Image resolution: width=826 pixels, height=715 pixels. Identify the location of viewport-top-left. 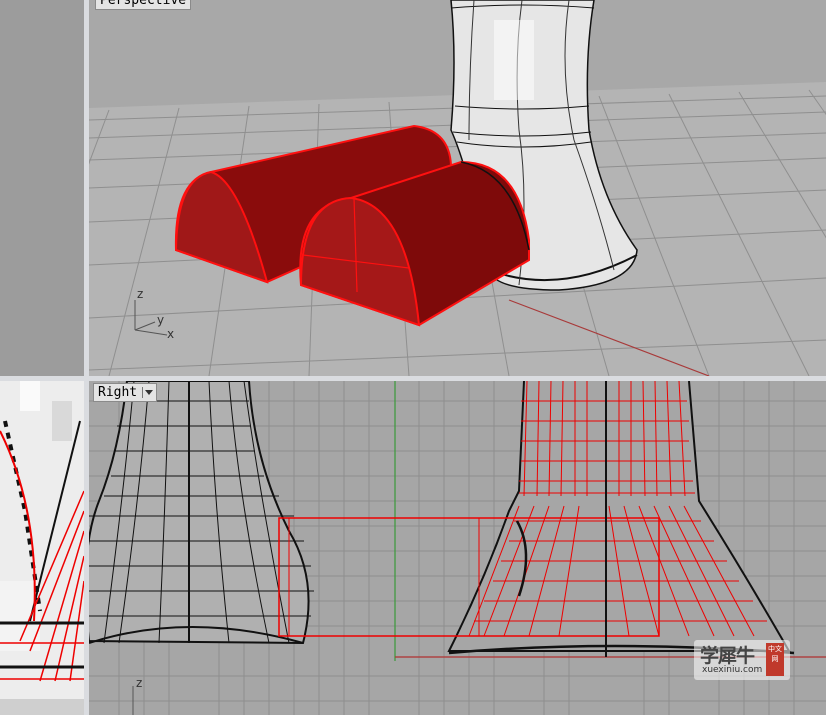
(42, 188).